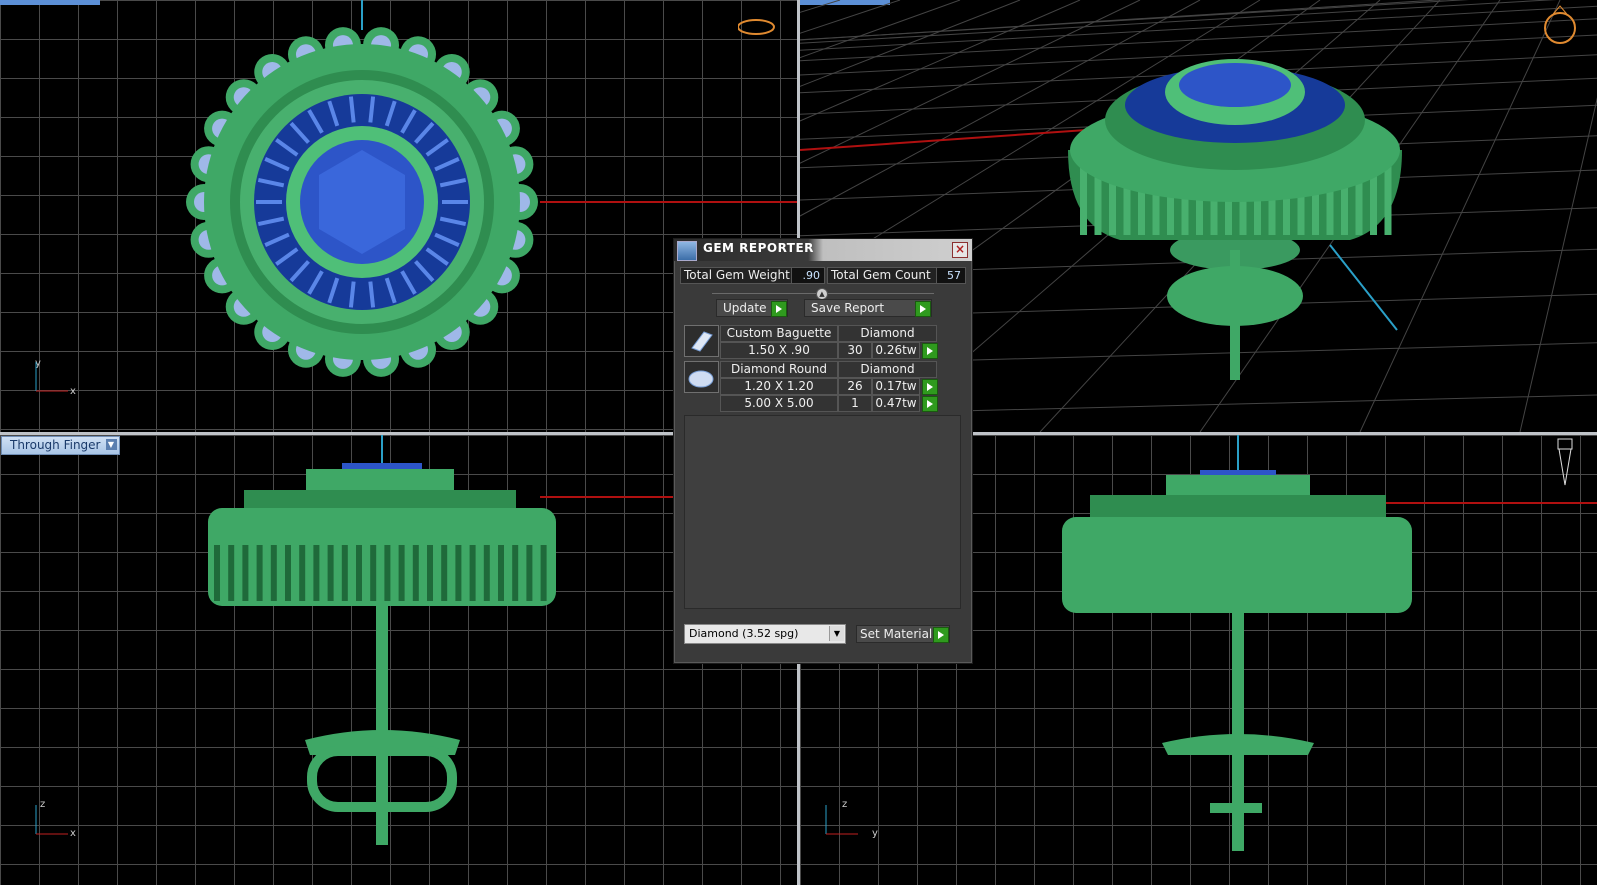 Image resolution: width=1597 pixels, height=885 pixels. I want to click on dialog-title: GEM REPORTER, so click(758, 248).